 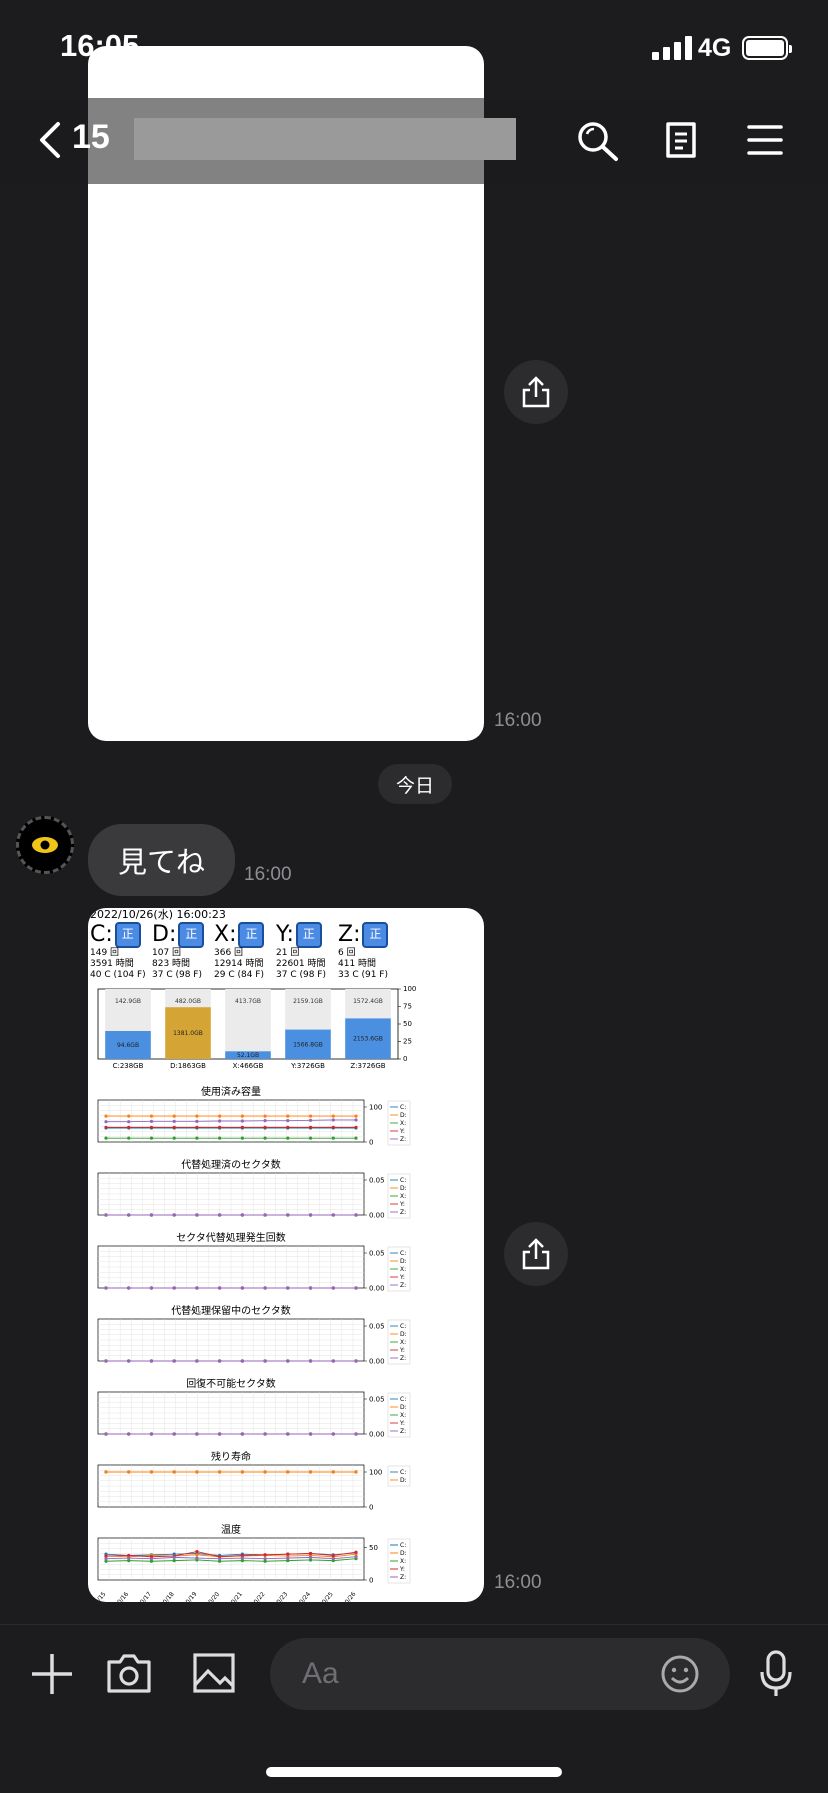 I want to click on drive-temp: 29 C (84 F), so click(x=239, y=975).